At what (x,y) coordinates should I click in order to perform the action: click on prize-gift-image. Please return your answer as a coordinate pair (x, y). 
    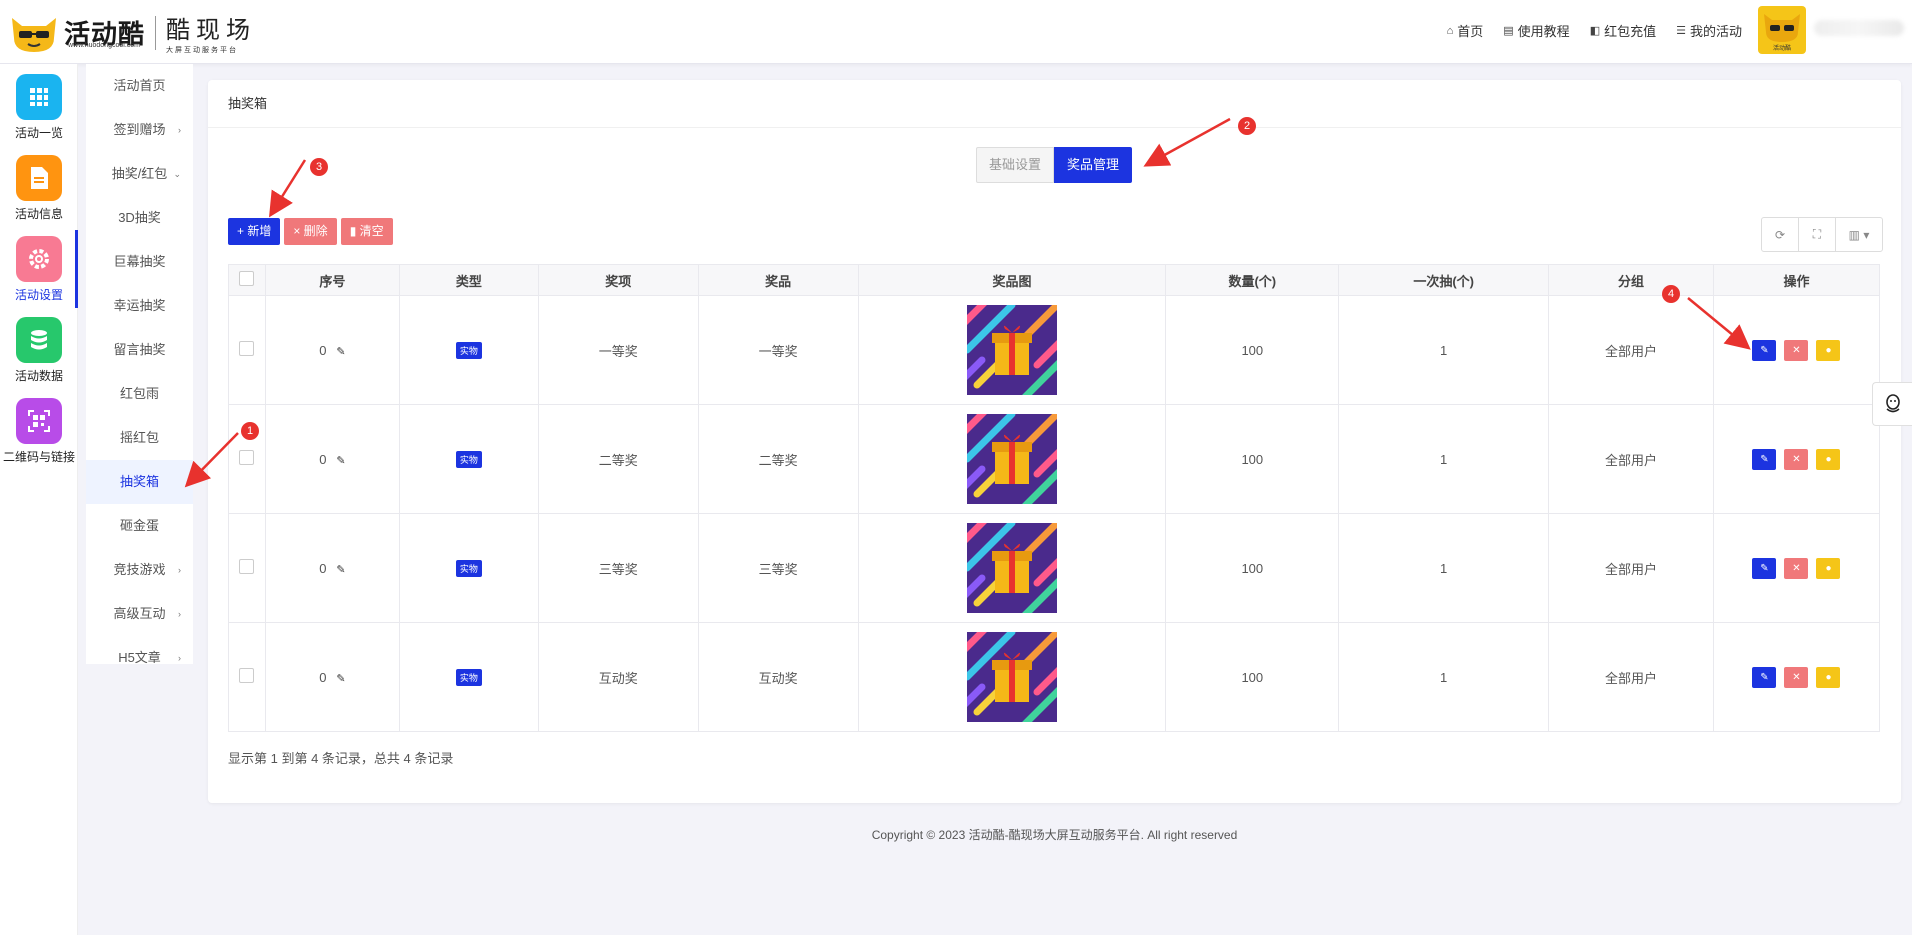
    Looking at the image, I should click on (1011, 459).